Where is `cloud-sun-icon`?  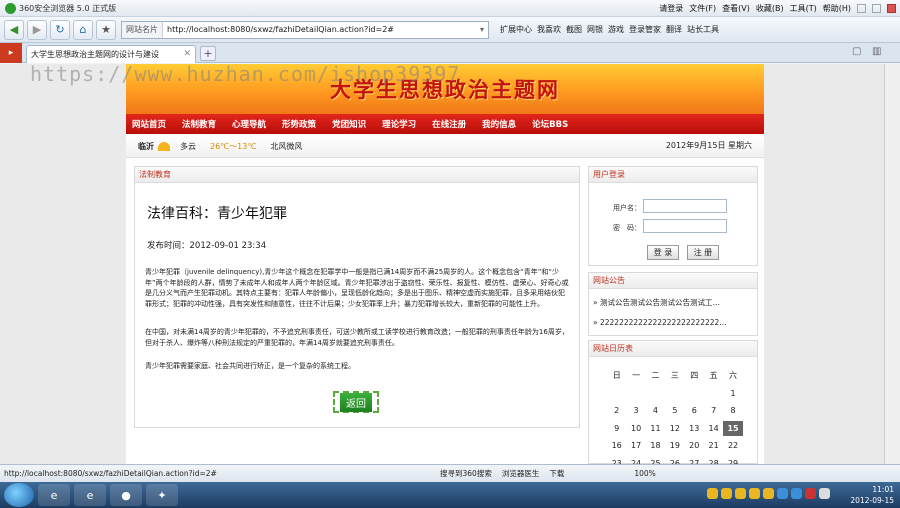
cloud-sun-icon is located at coordinates (164, 146).